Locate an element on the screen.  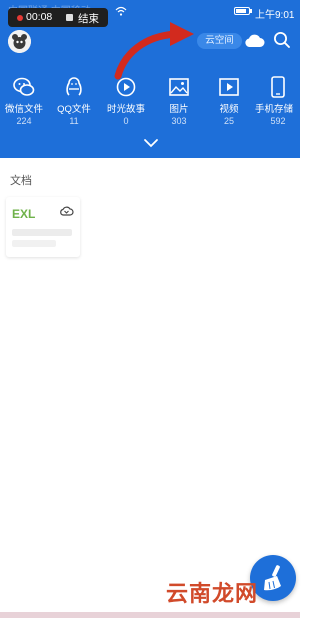
phone-storage-icon is located at coordinates (278, 87).